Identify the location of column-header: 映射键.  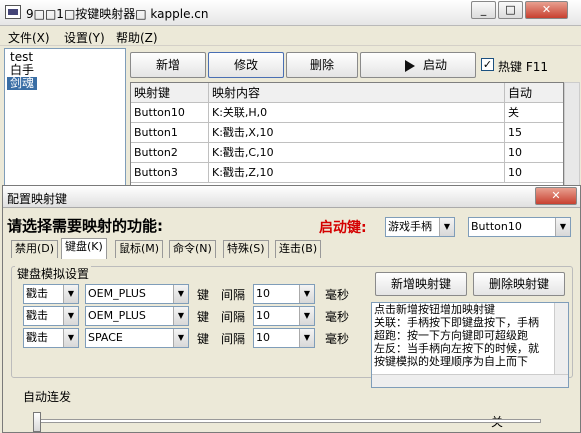
(170, 93).